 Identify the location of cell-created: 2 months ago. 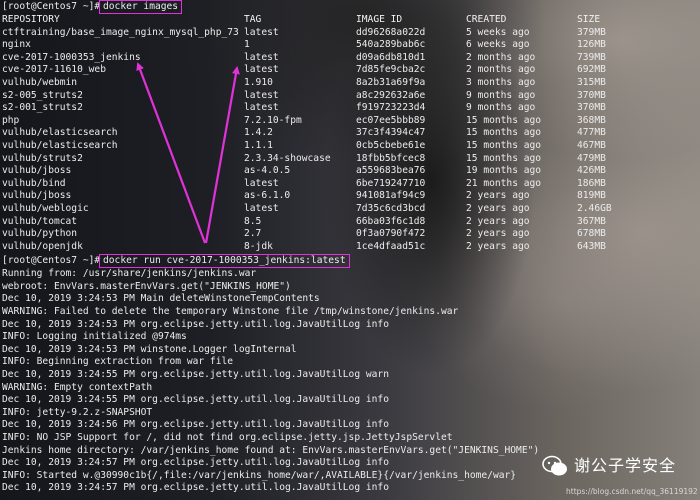
(501, 70).